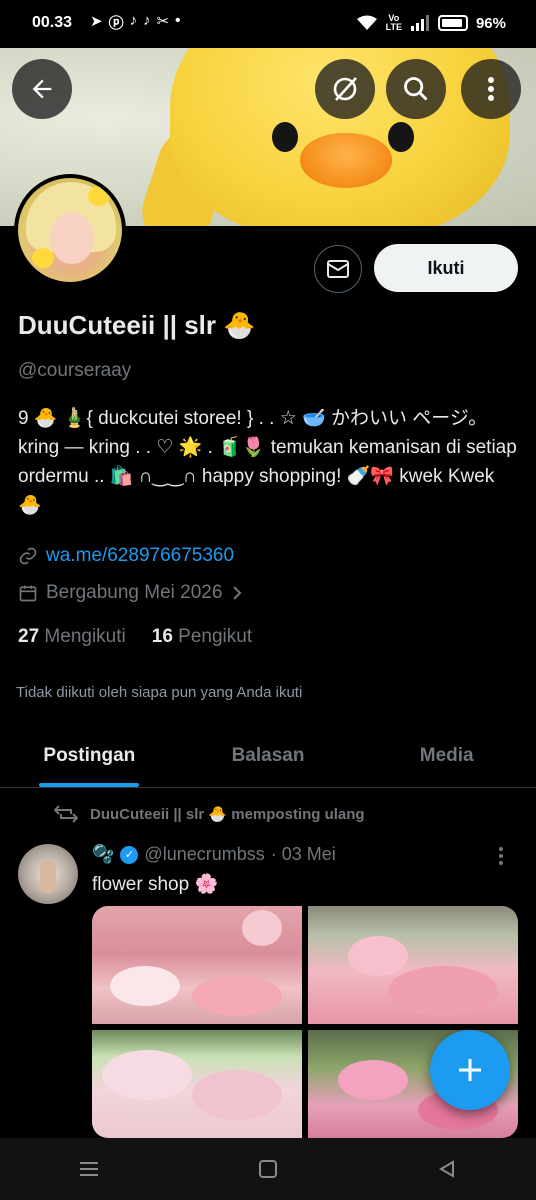  Describe the element at coordinates (452, 23) in the screenshot. I see `battery-icon` at that location.